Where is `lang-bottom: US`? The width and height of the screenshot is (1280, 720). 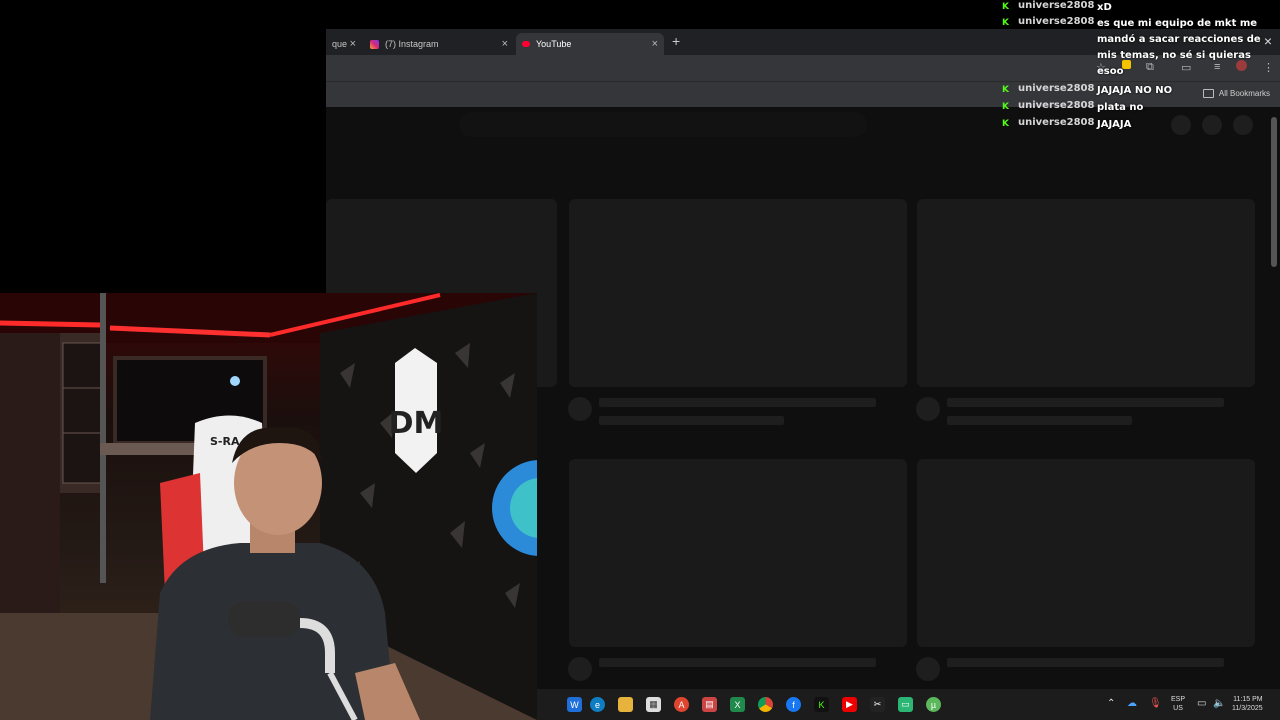
lang-bottom: US is located at coordinates (1178, 708).